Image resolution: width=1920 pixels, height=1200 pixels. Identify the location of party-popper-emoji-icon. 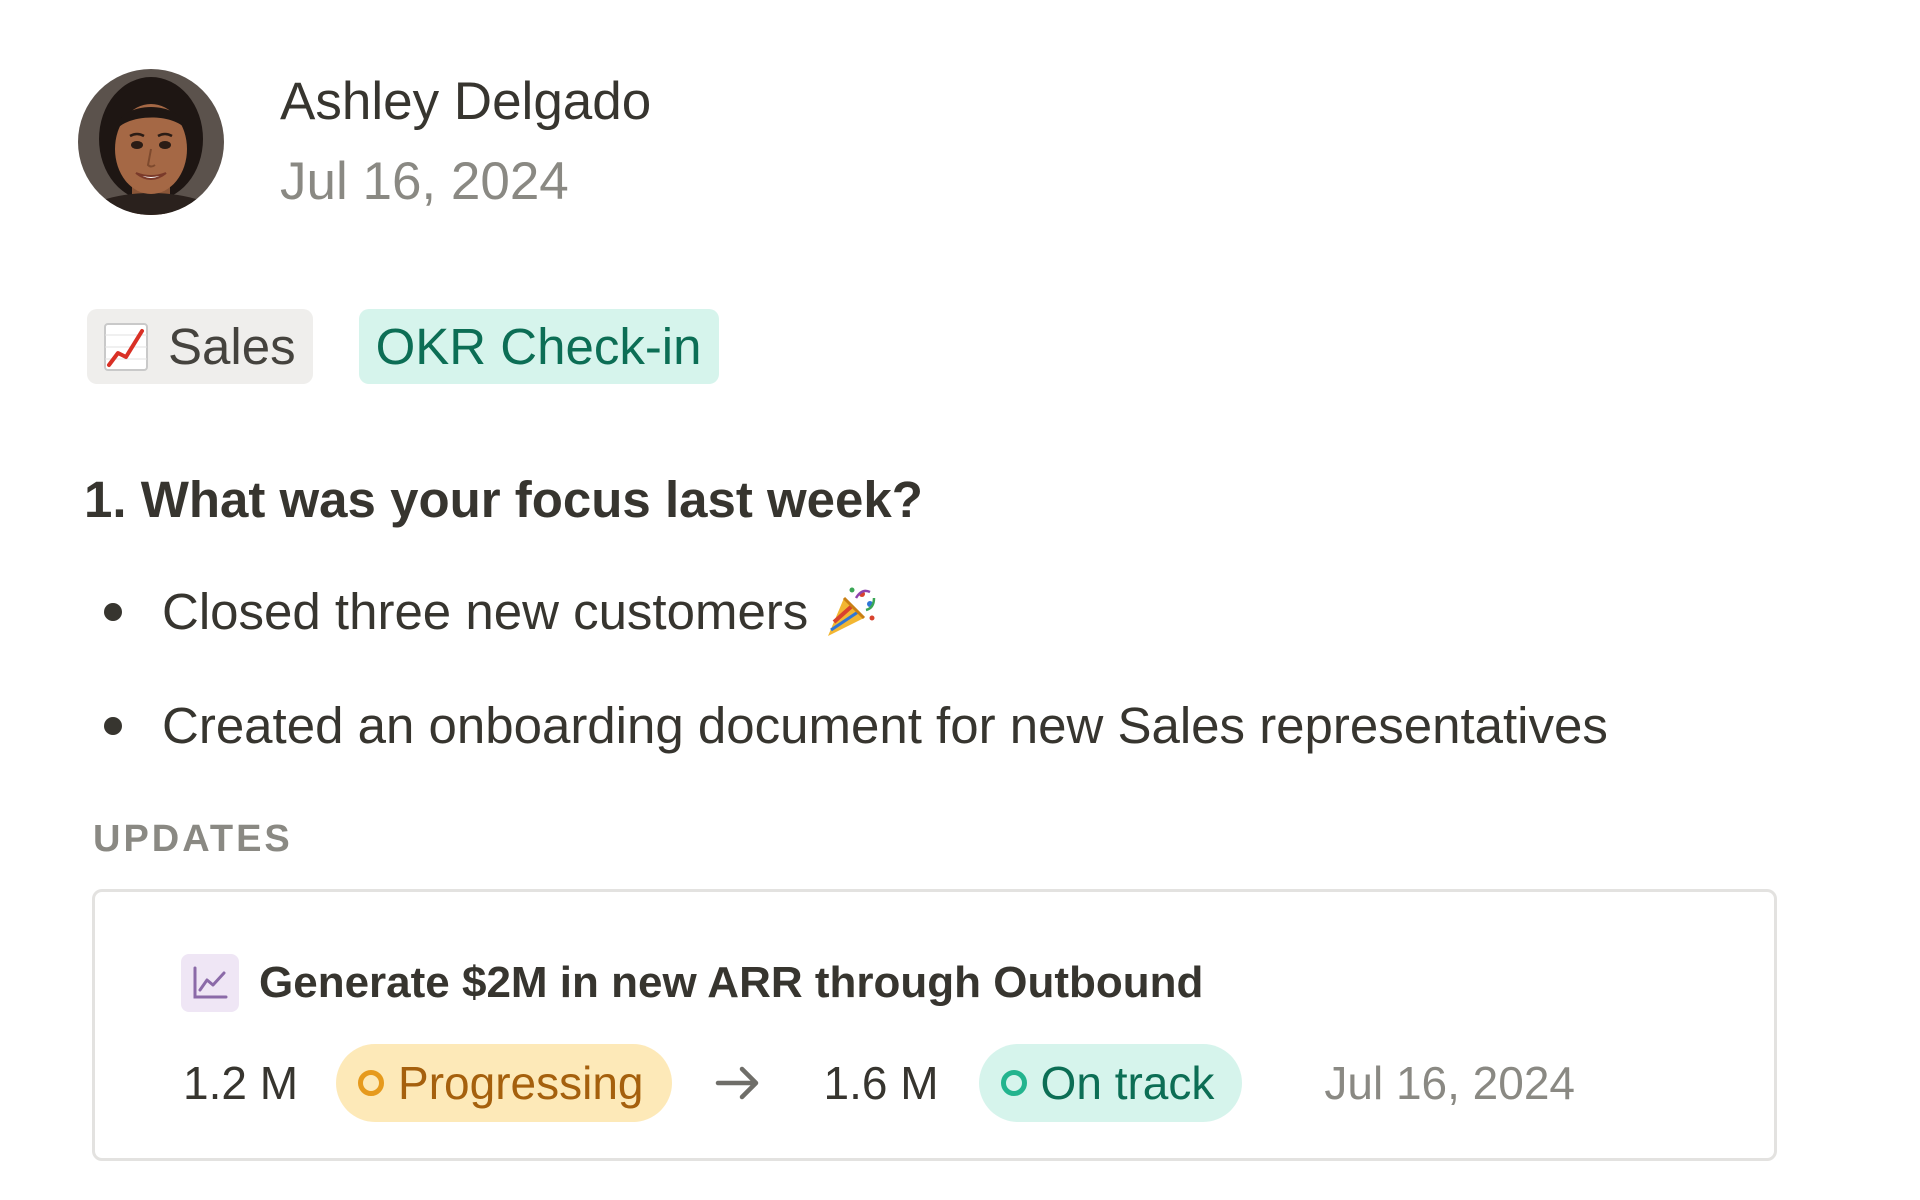
(852, 611).